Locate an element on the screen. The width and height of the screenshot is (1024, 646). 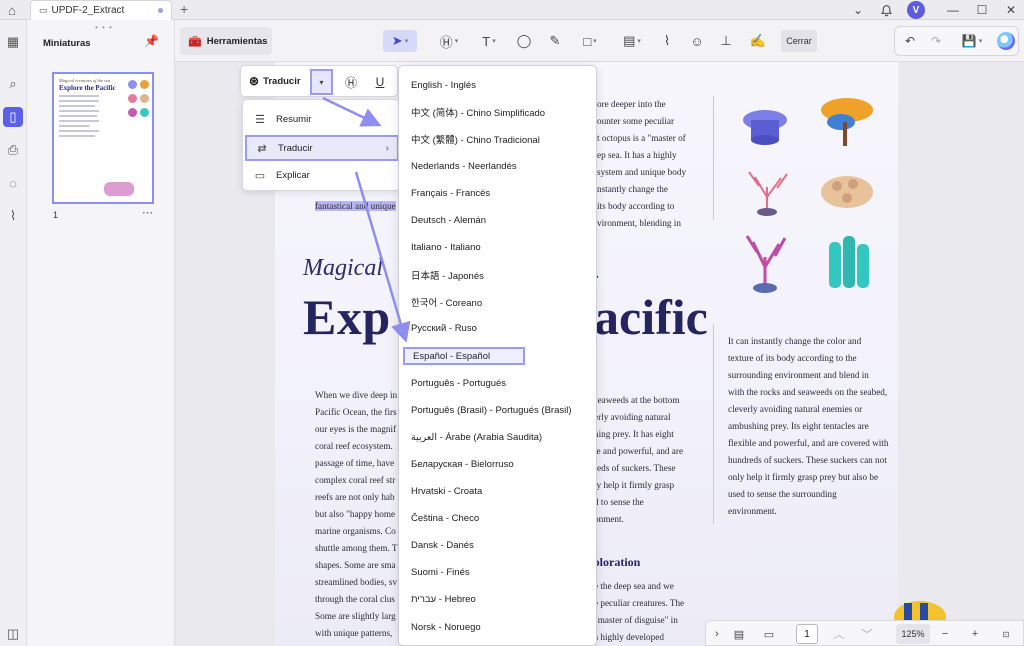
maximize-icon: ☐ is located at coordinates (982, 10).